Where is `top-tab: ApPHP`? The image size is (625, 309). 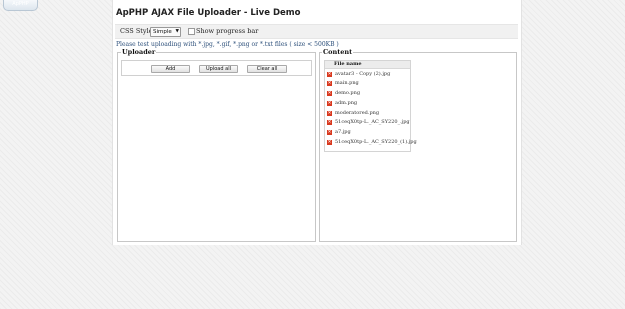
top-tab: ApPHP is located at coordinates (20, 5).